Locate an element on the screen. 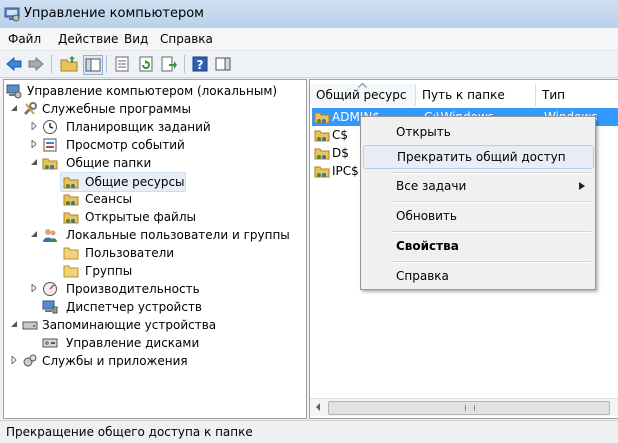 Image resolution: width=618 pixels, height=443 pixels. share-name: C$ is located at coordinates (340, 135).